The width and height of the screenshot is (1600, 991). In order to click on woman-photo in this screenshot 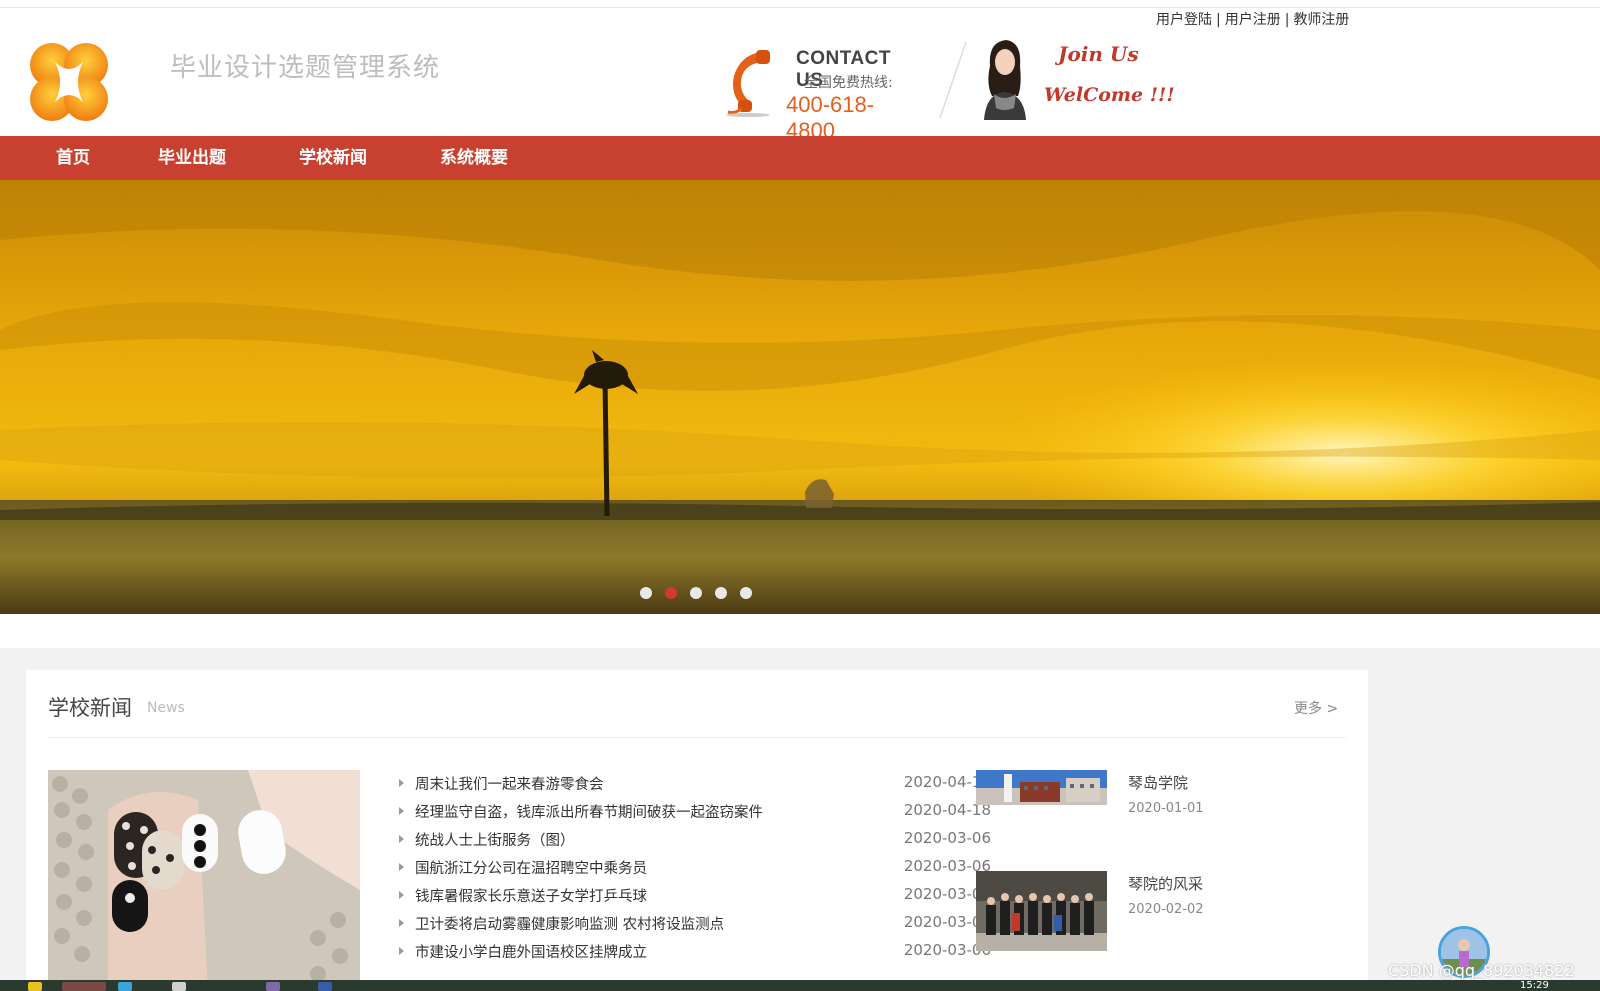, I will do `click(1004, 78)`.